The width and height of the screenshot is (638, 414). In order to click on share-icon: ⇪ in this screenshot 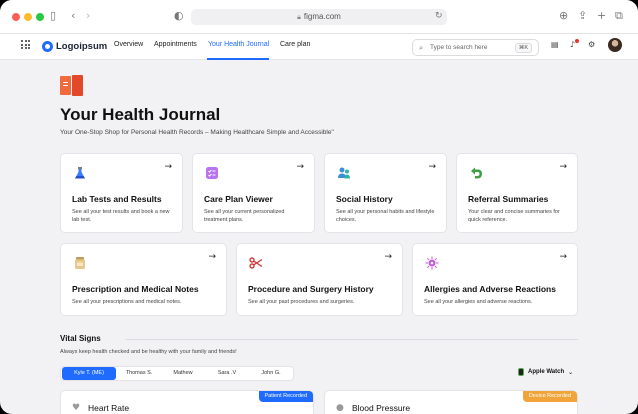, I will do `click(582, 16)`.